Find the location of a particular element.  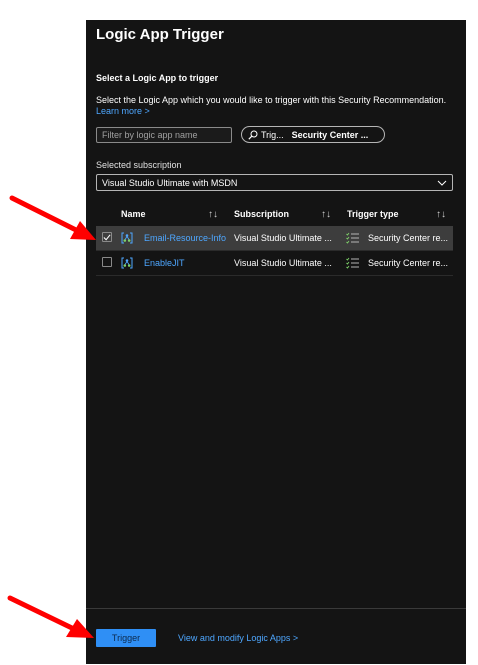

checkmark-icon is located at coordinates (107, 237).